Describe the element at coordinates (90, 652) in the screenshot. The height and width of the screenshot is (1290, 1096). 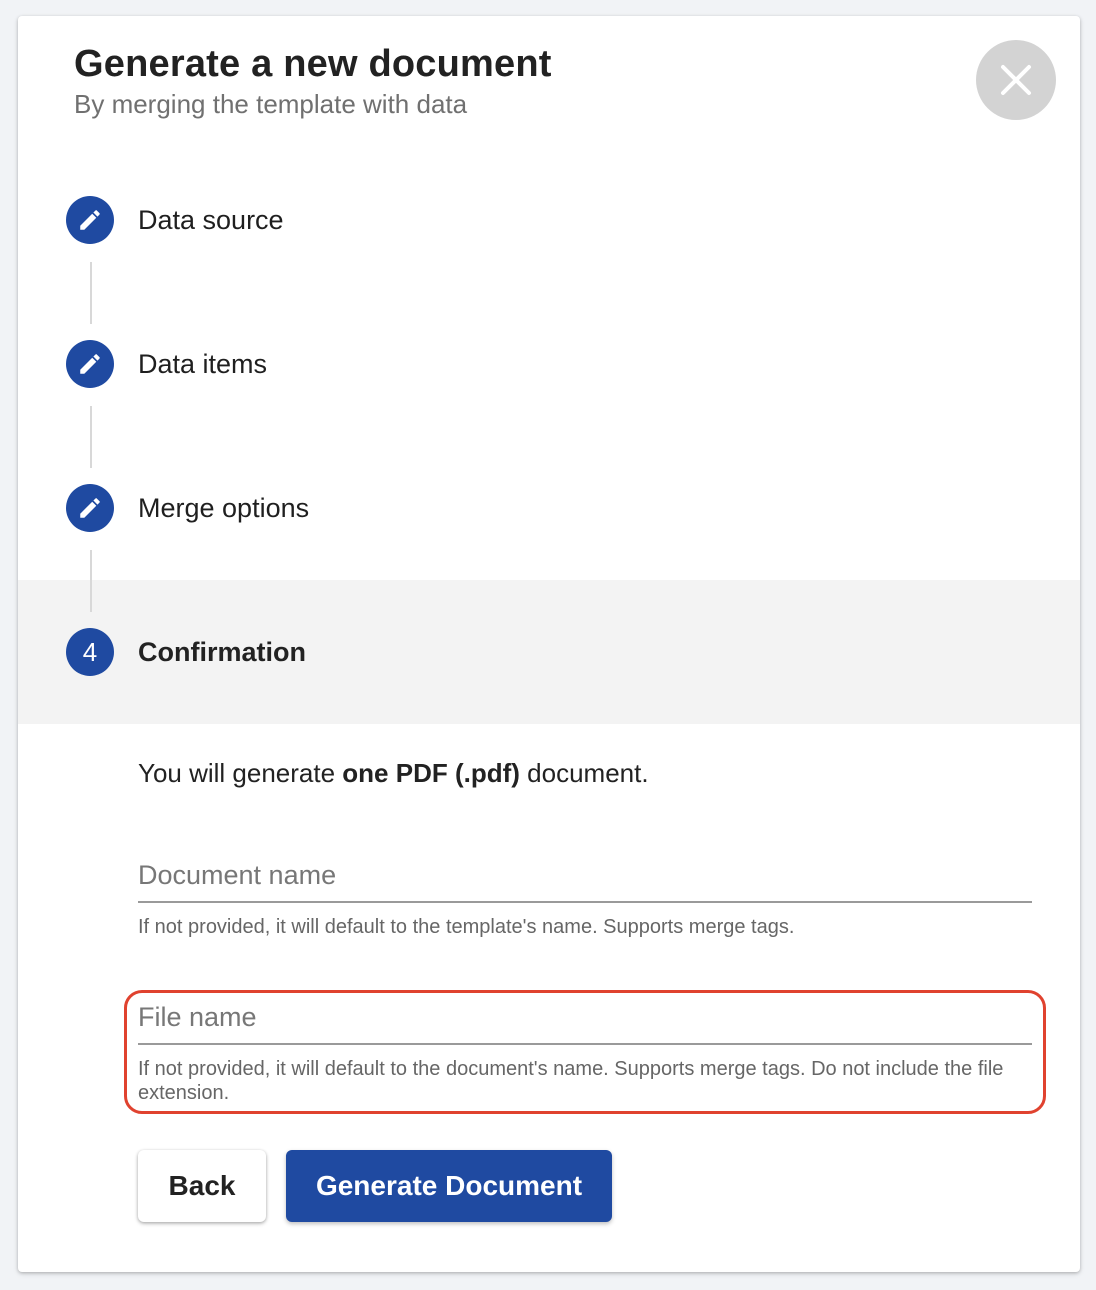
I see `step-number-badge: 4` at that location.